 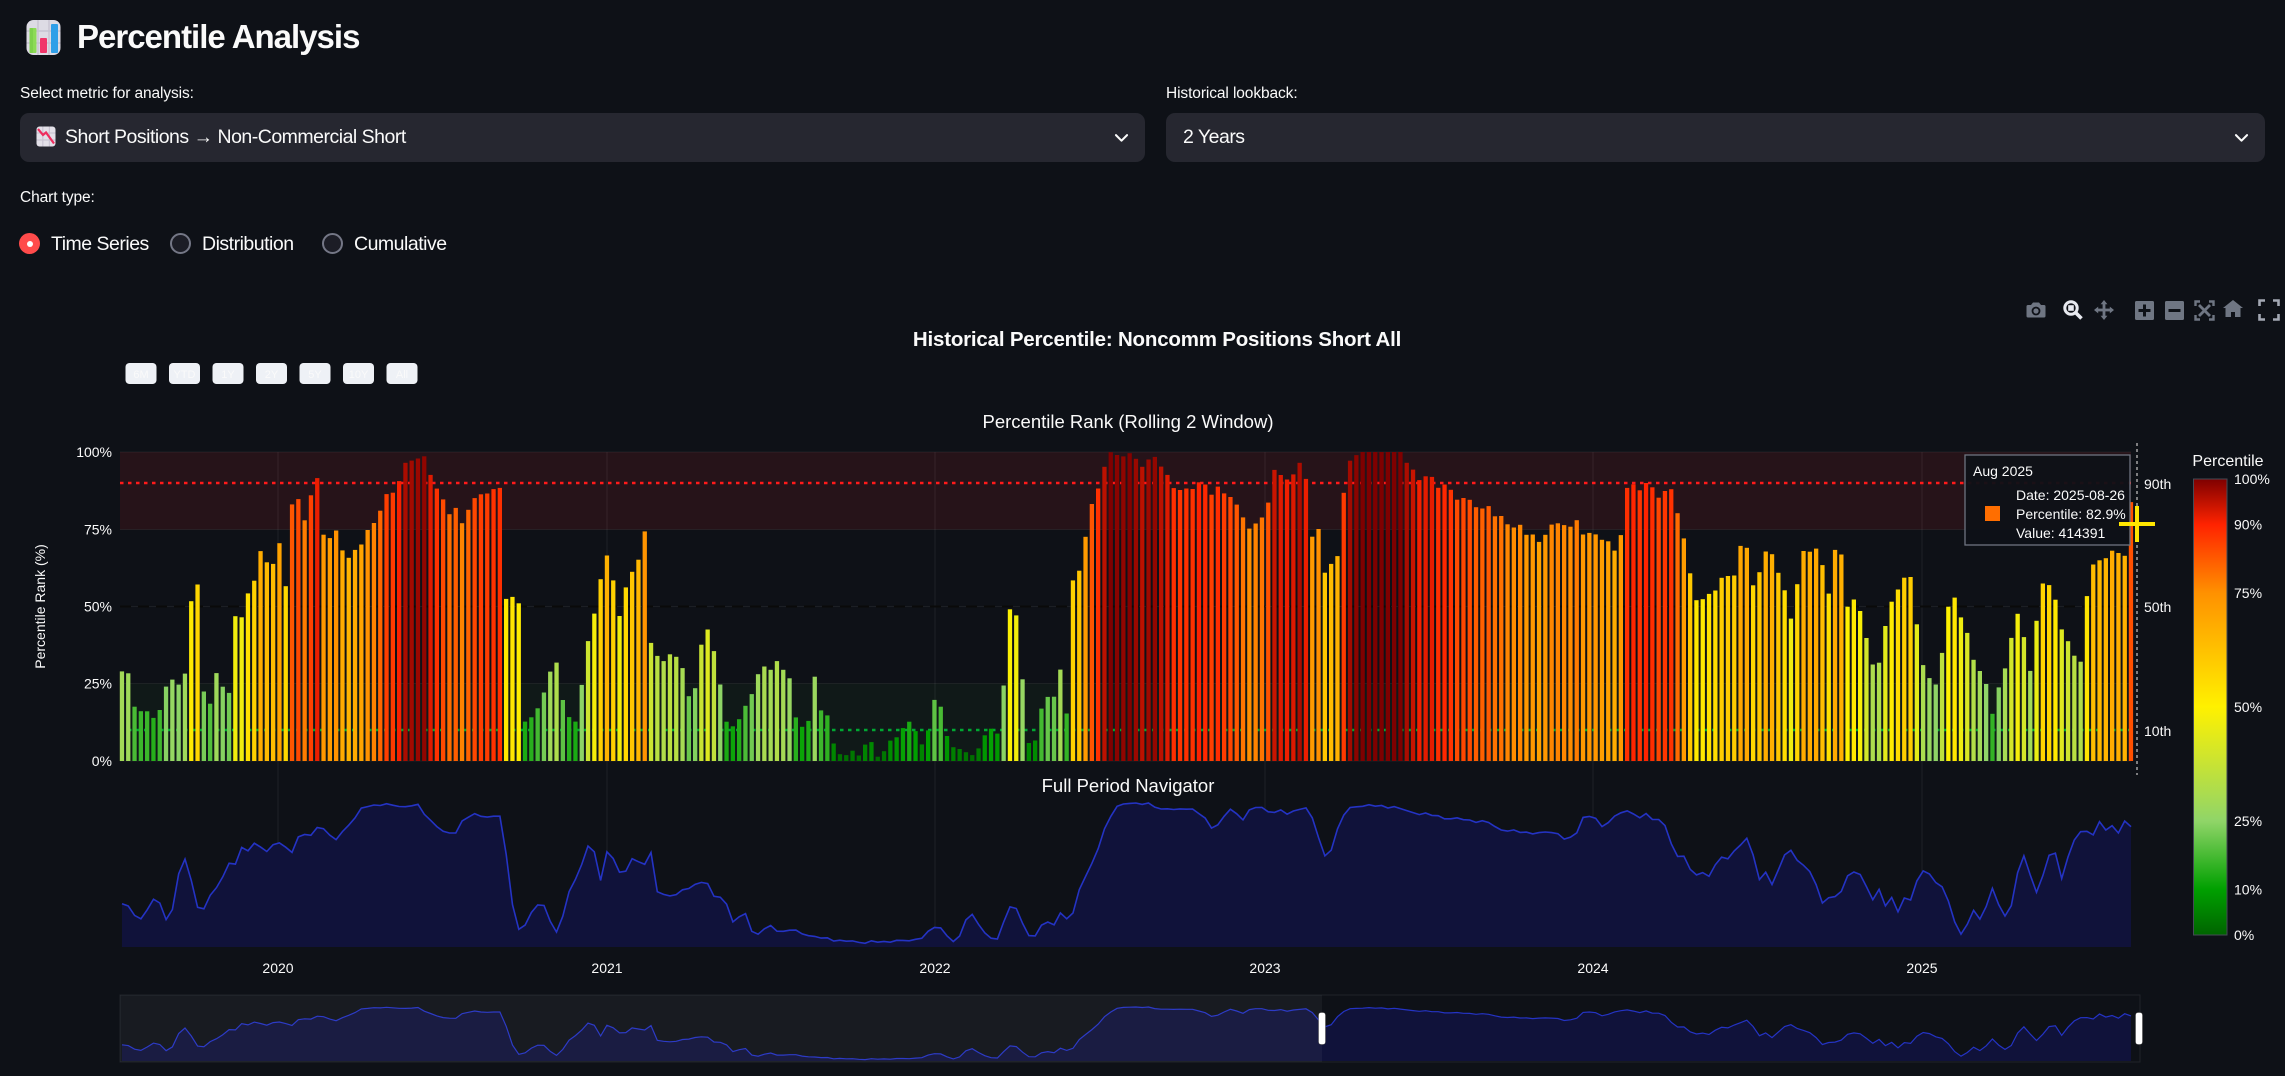 I want to click on svg-text: 2024, so click(x=1592, y=968).